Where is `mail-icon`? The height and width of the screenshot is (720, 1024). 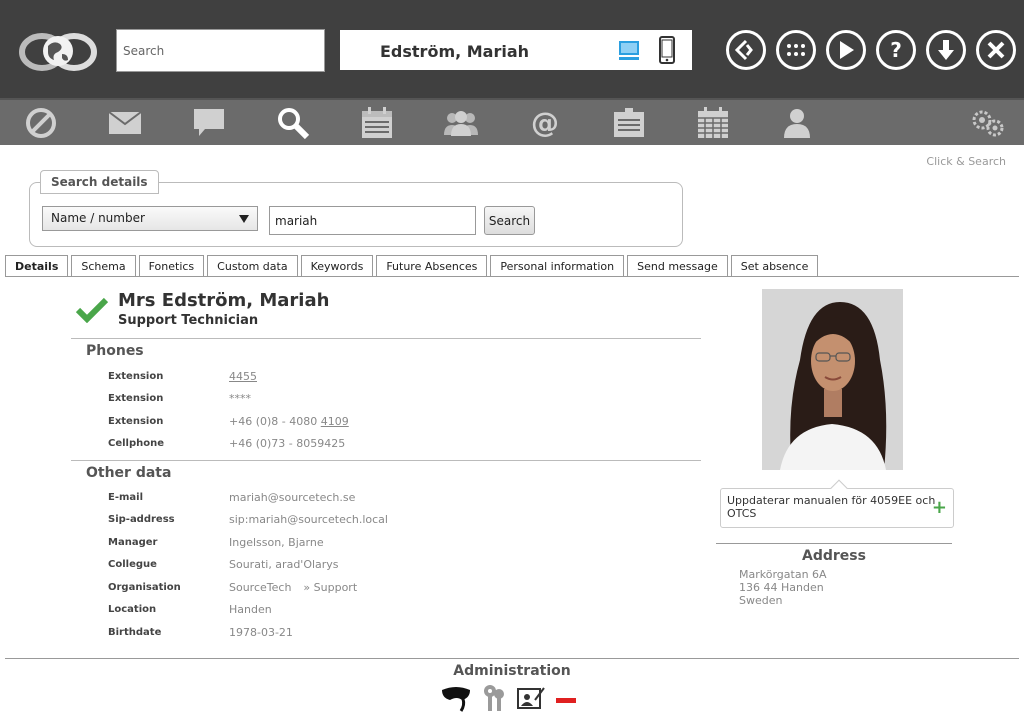
mail-icon is located at coordinates (125, 123).